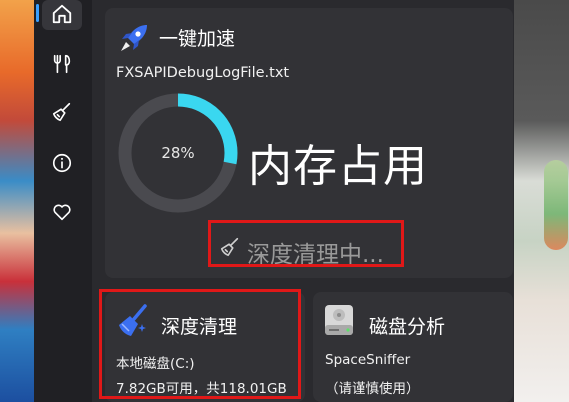  What do you see at coordinates (62, 112) in the screenshot?
I see `broom-icon` at bounding box center [62, 112].